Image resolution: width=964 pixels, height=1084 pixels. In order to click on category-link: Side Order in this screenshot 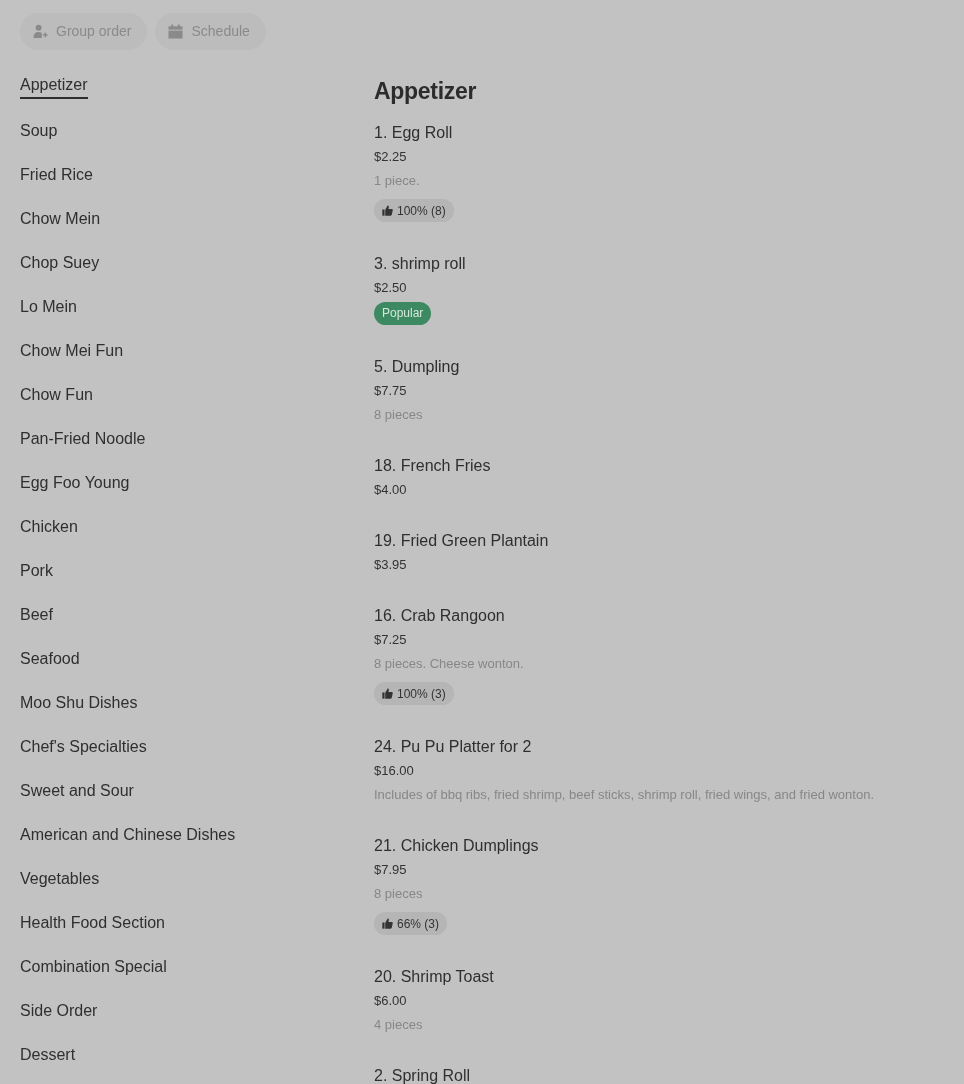, I will do `click(59, 1012)`.